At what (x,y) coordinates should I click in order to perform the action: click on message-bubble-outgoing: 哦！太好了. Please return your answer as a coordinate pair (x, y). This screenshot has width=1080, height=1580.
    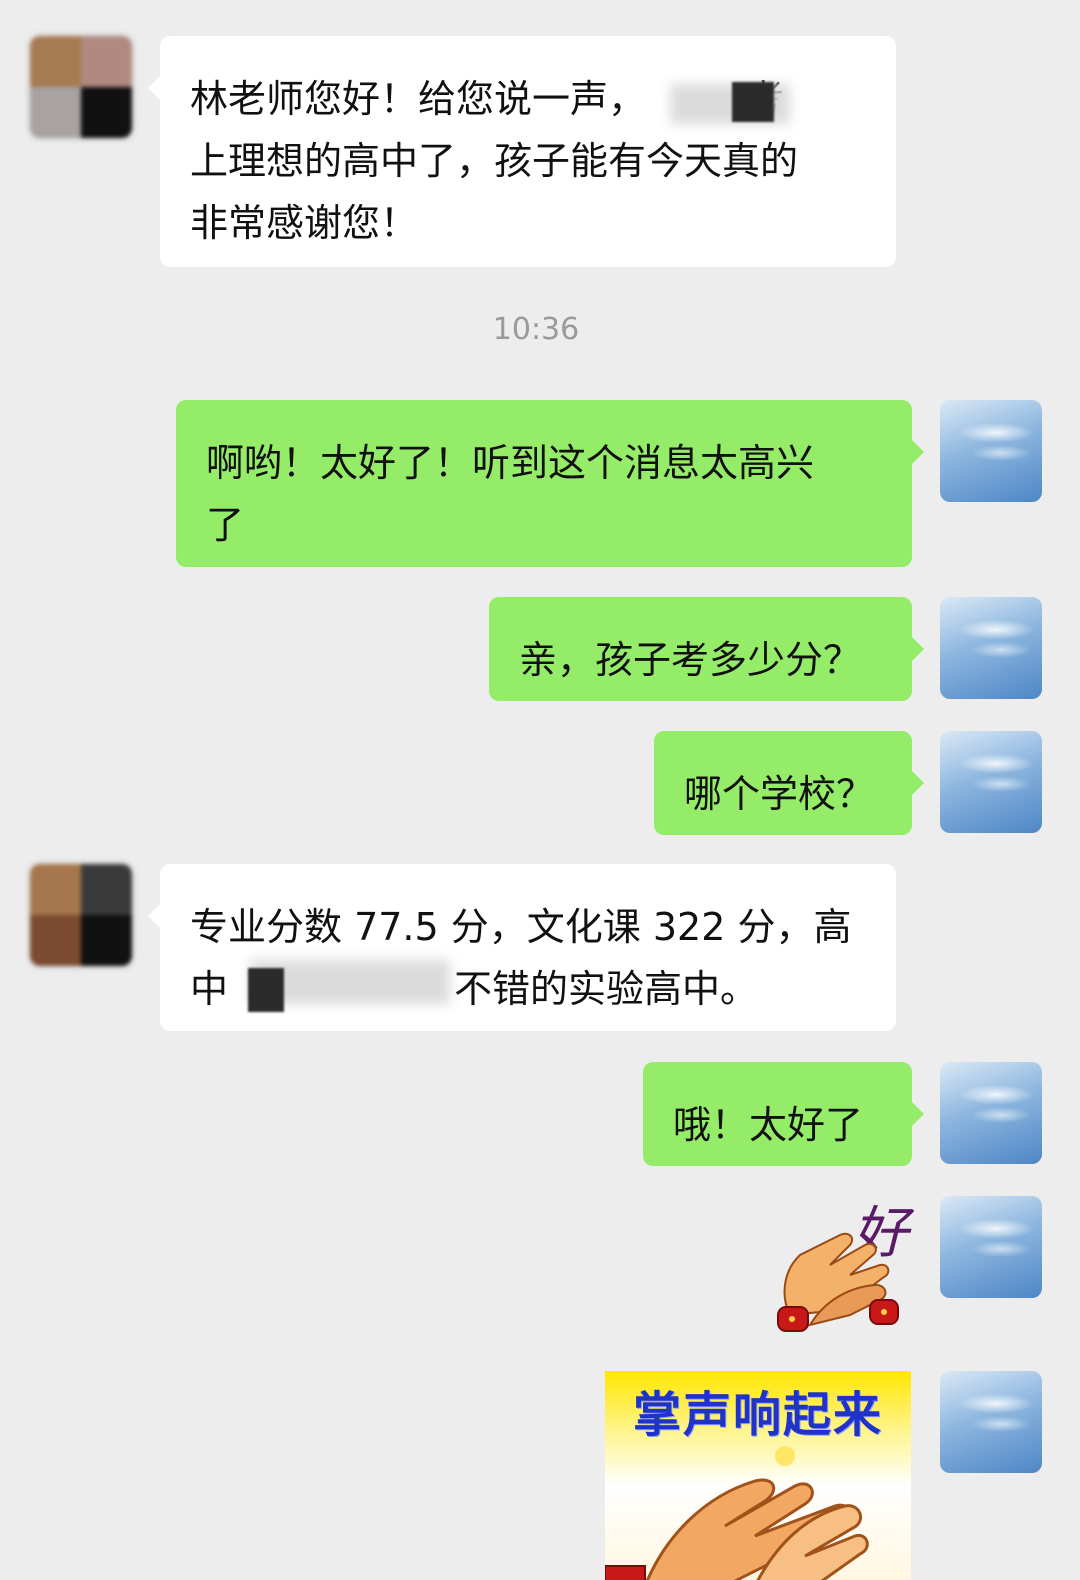
    Looking at the image, I should click on (783, 1114).